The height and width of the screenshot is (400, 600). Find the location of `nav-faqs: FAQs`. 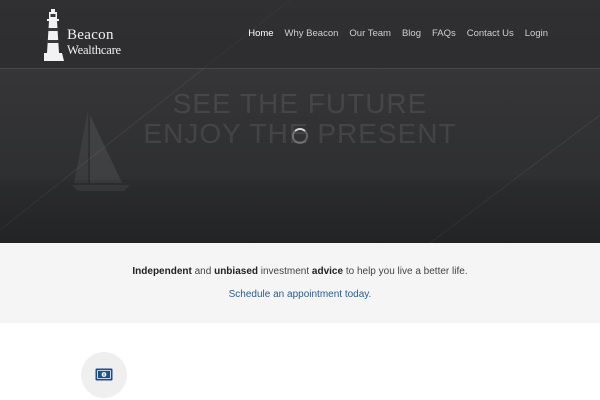

nav-faqs: FAQs is located at coordinates (444, 33).